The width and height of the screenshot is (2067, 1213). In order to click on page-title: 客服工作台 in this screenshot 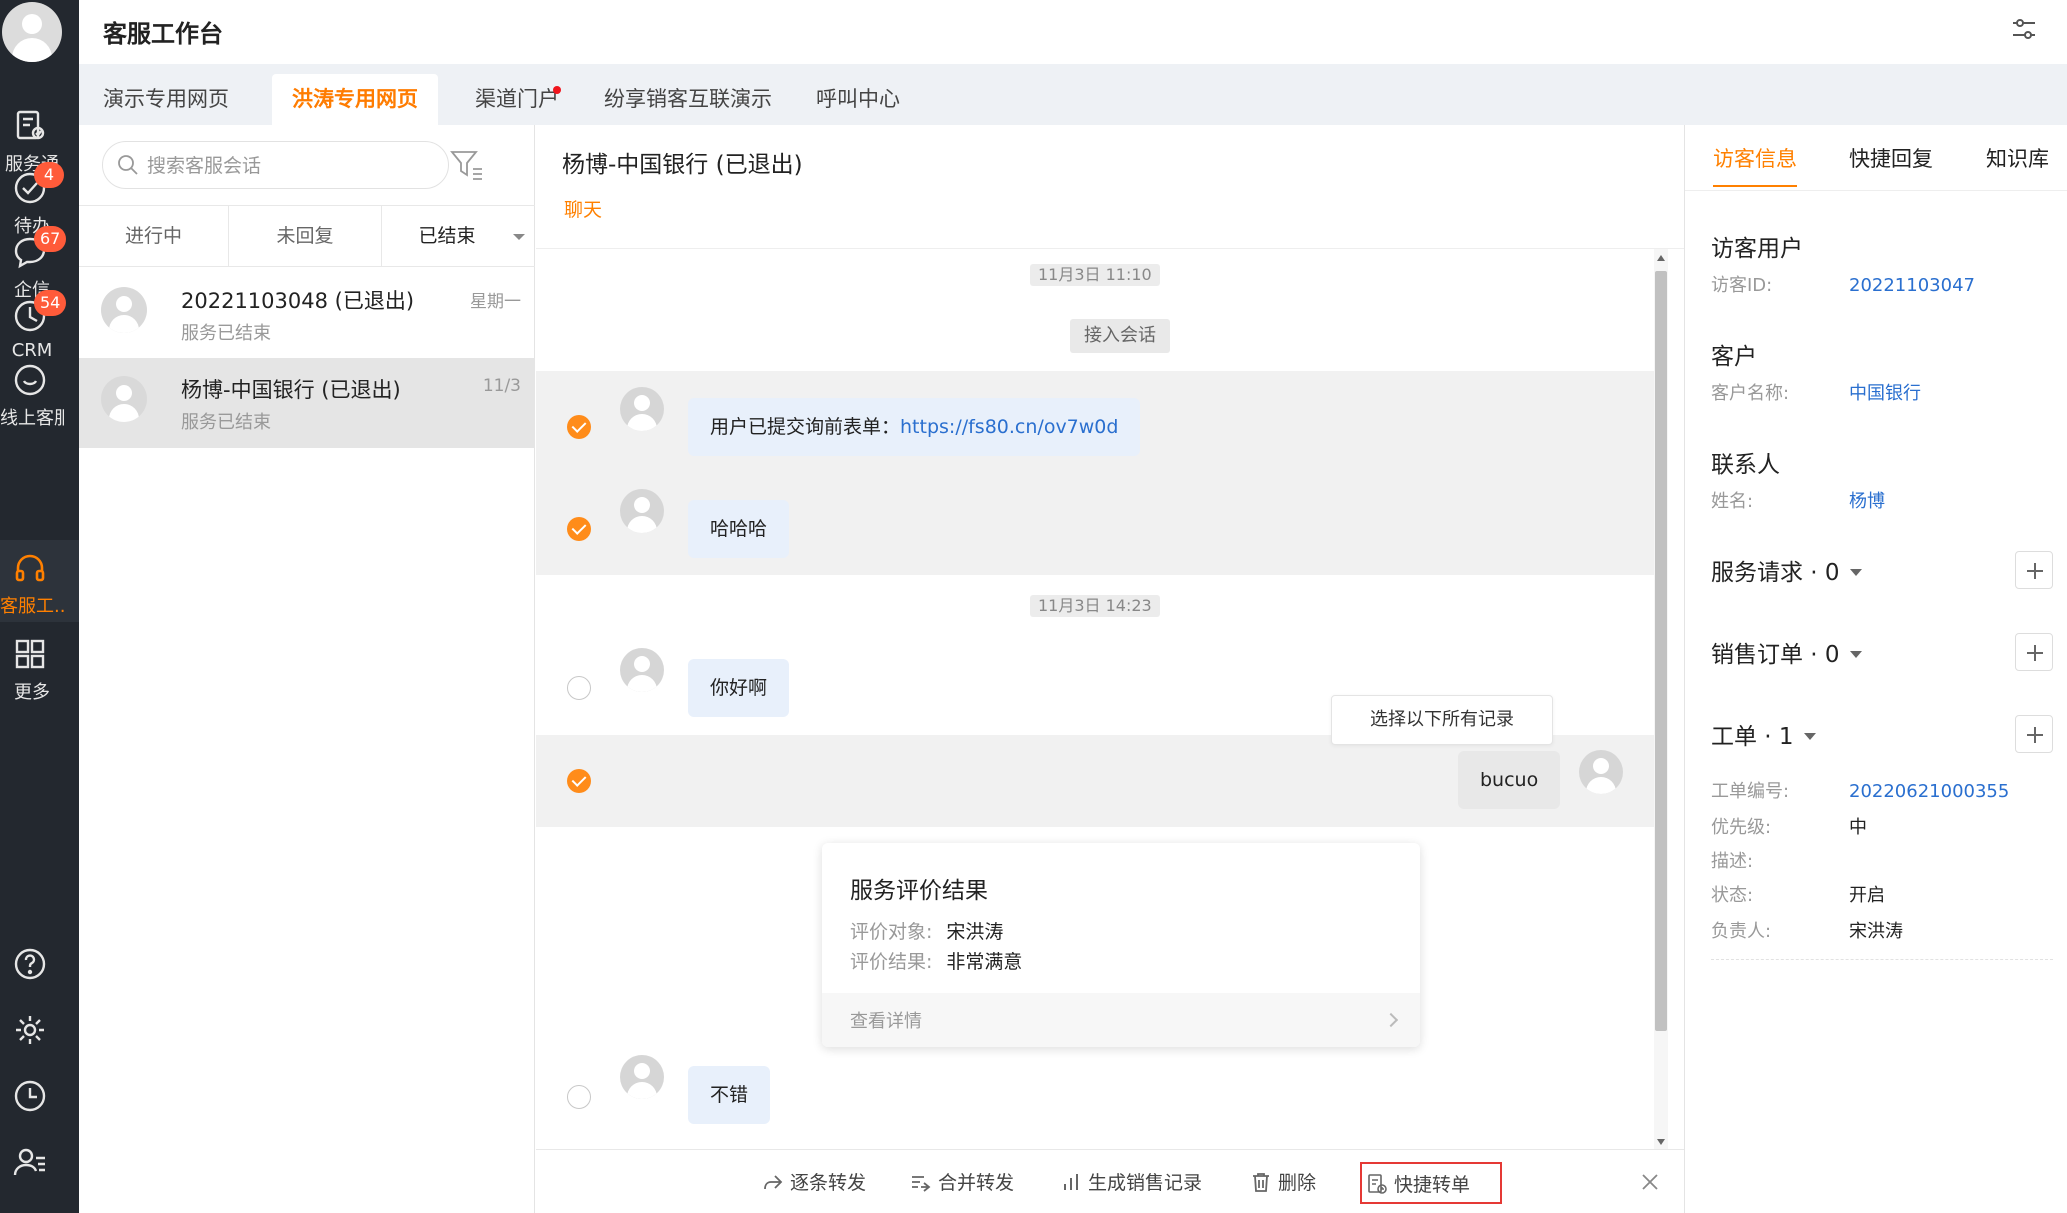, I will do `click(163, 34)`.